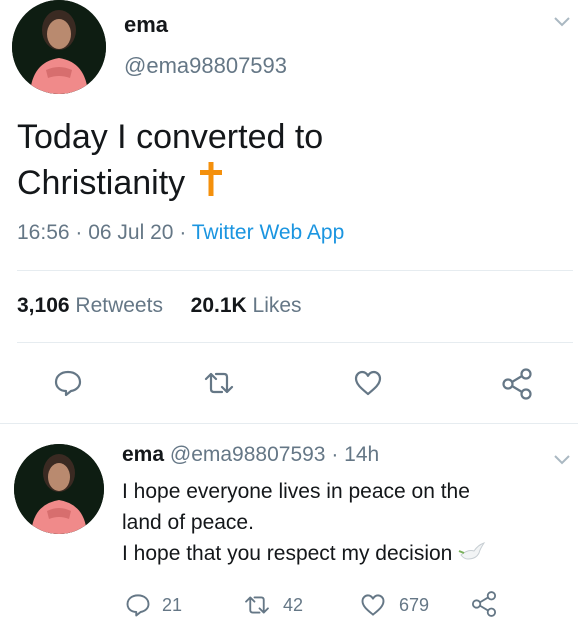 This screenshot has height=623, width=578. I want to click on reply-like-button: 679, so click(394, 605).